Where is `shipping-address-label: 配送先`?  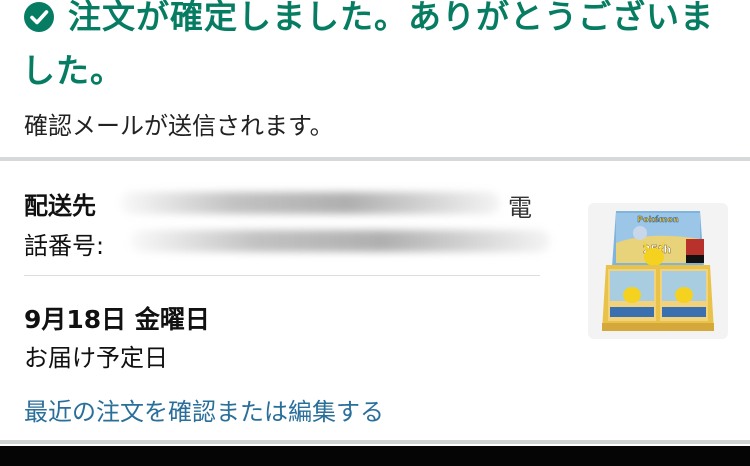
shipping-address-label: 配送先 is located at coordinates (60, 206).